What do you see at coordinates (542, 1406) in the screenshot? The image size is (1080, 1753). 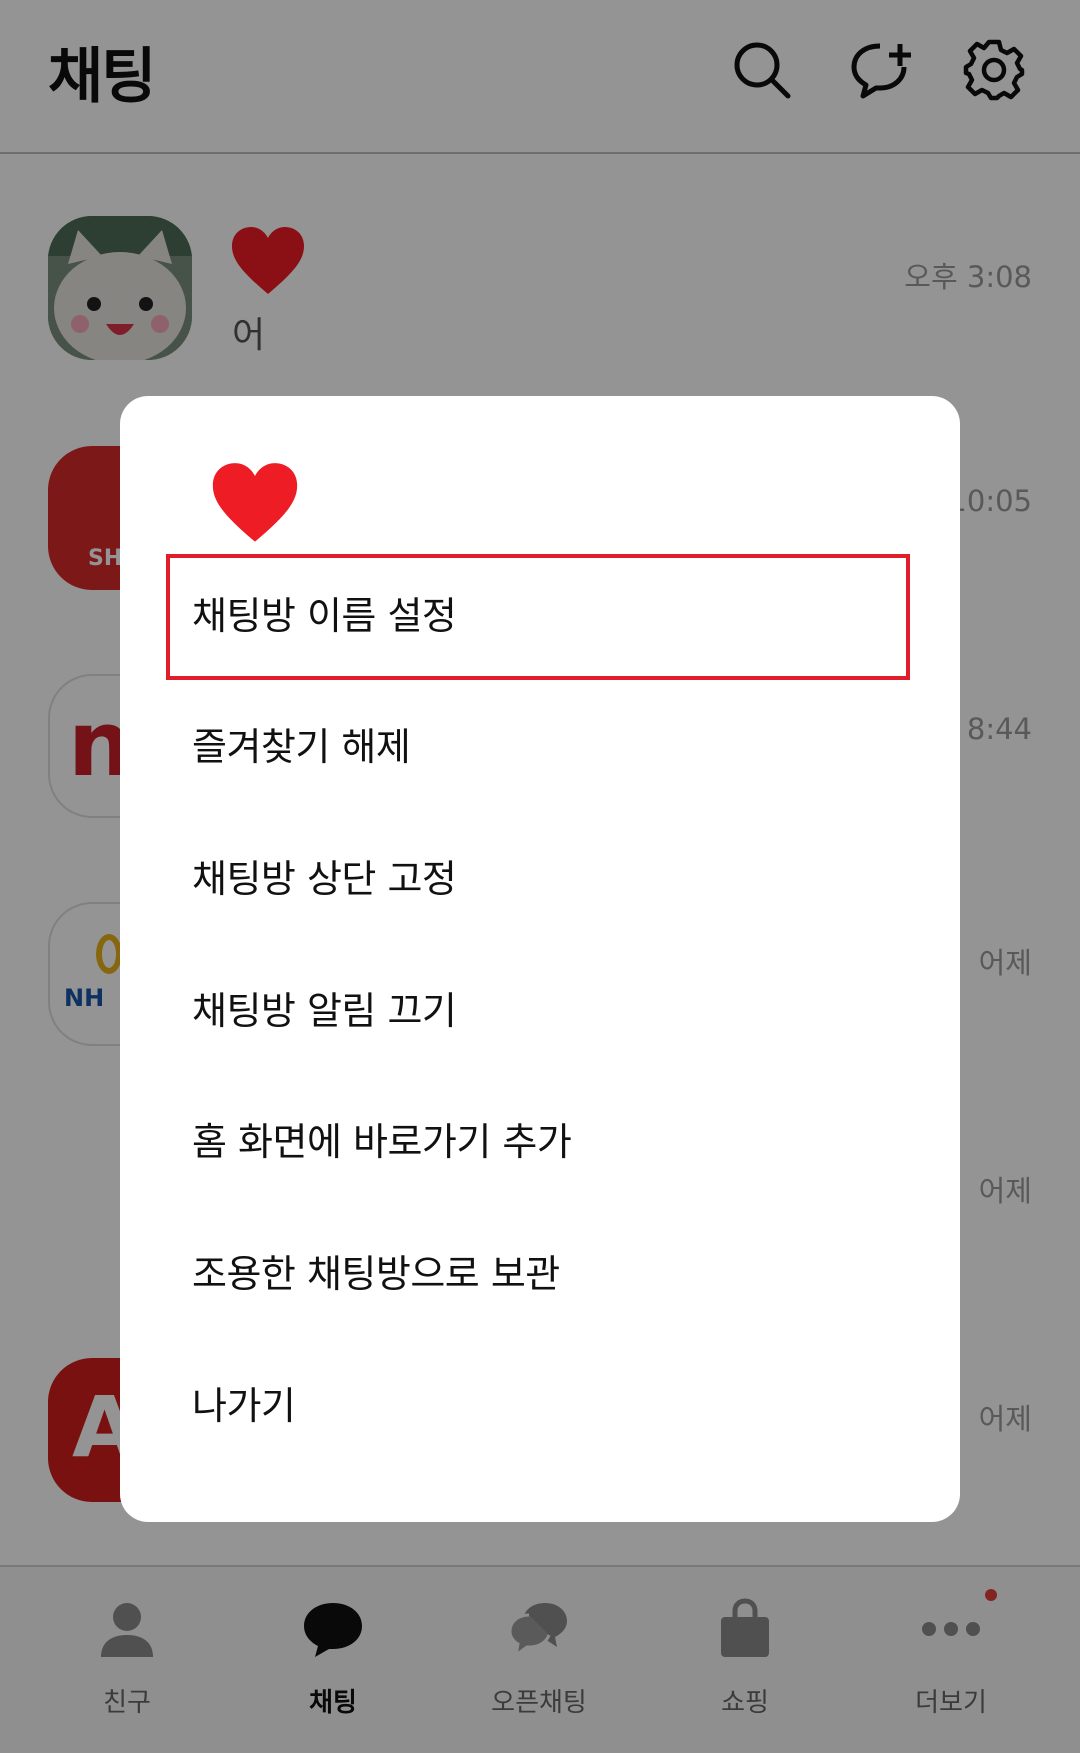 I see `menu-item-leave: 나가기` at bounding box center [542, 1406].